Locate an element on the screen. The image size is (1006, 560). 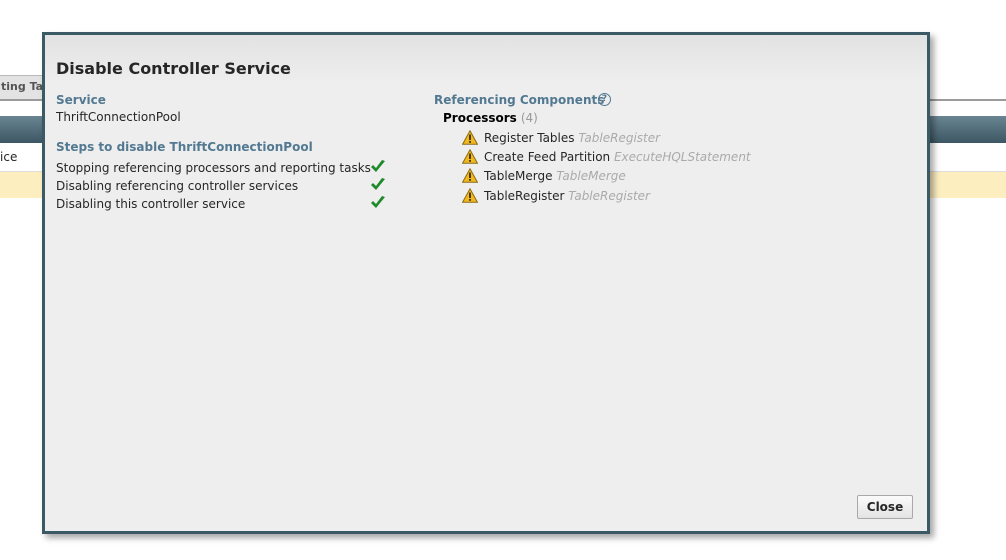
processors-count: (4) is located at coordinates (529, 118).